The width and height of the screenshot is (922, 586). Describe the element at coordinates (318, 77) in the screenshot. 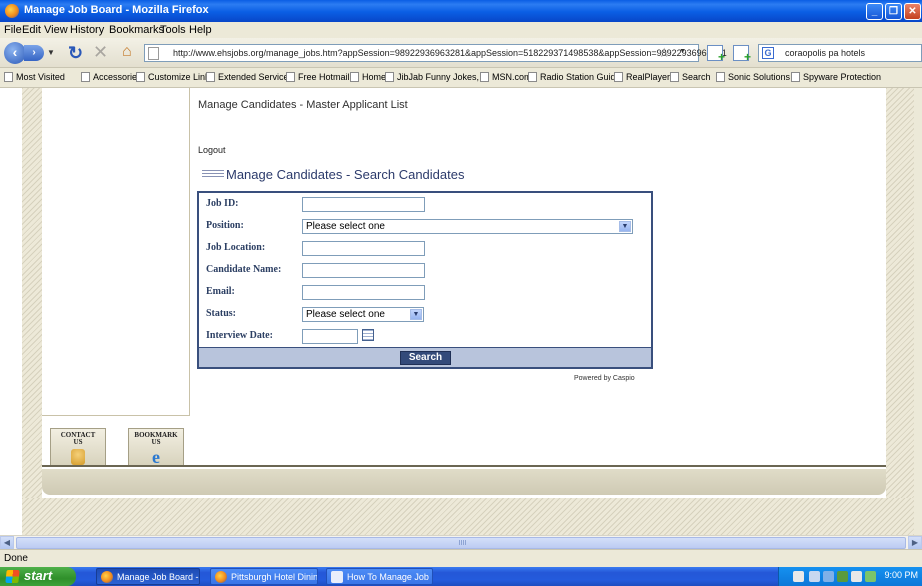

I see `bookmark-item: Free Hotmail` at that location.